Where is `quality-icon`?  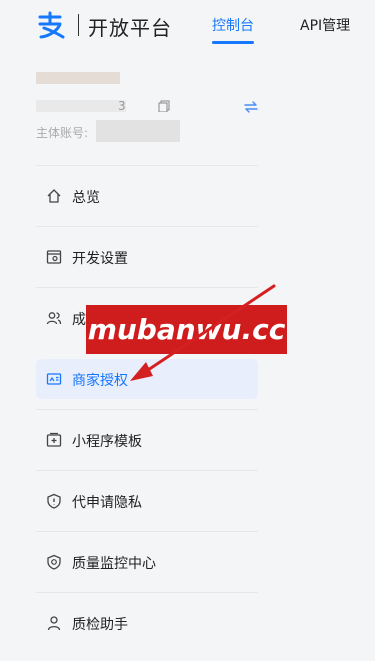
quality-icon is located at coordinates (54, 562).